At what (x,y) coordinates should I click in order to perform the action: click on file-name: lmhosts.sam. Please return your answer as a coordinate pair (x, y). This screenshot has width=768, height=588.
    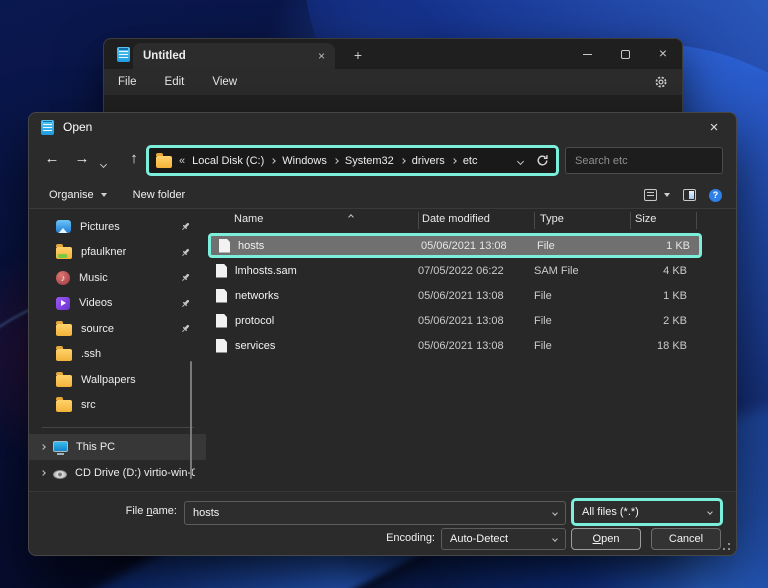
    Looking at the image, I should click on (266, 270).